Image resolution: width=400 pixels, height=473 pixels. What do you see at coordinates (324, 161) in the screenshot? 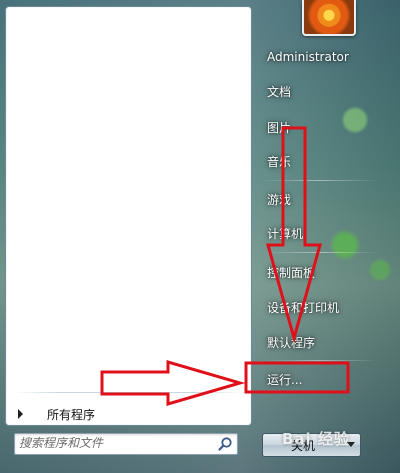
I see `right-item-music: 音乐` at bounding box center [324, 161].